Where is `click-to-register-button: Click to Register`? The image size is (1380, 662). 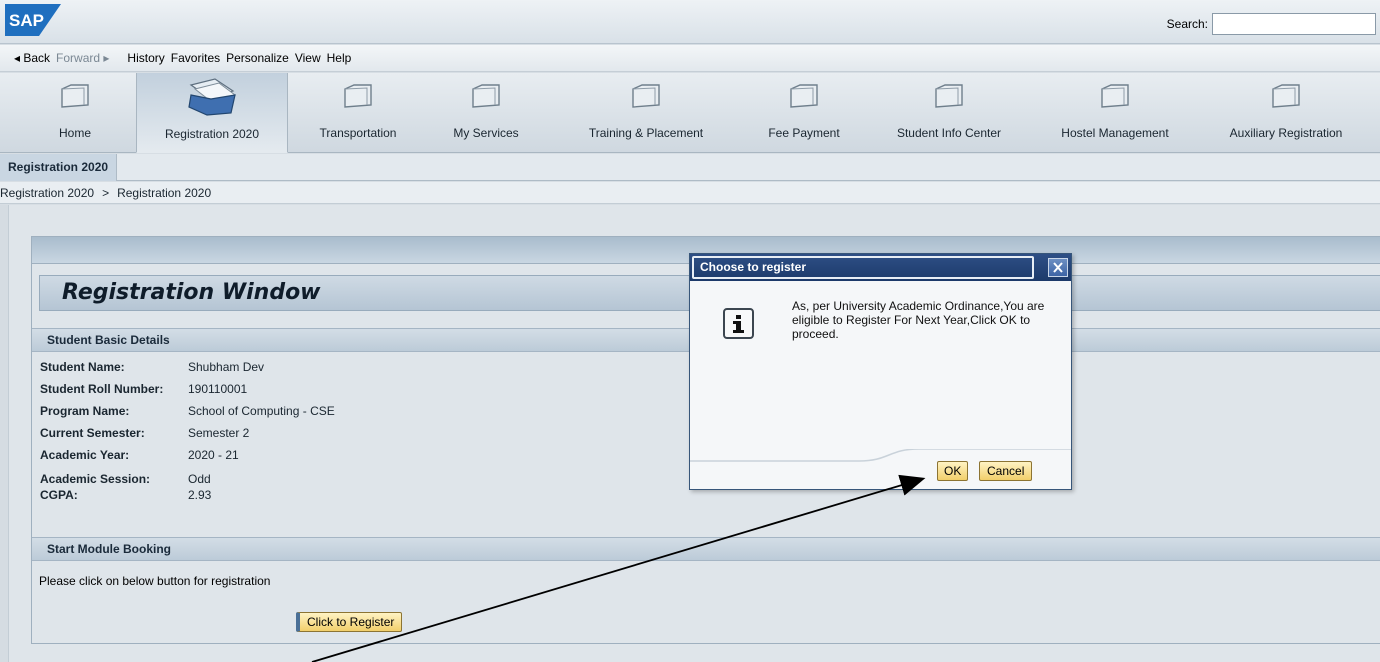 click-to-register-button: Click to Register is located at coordinates (349, 622).